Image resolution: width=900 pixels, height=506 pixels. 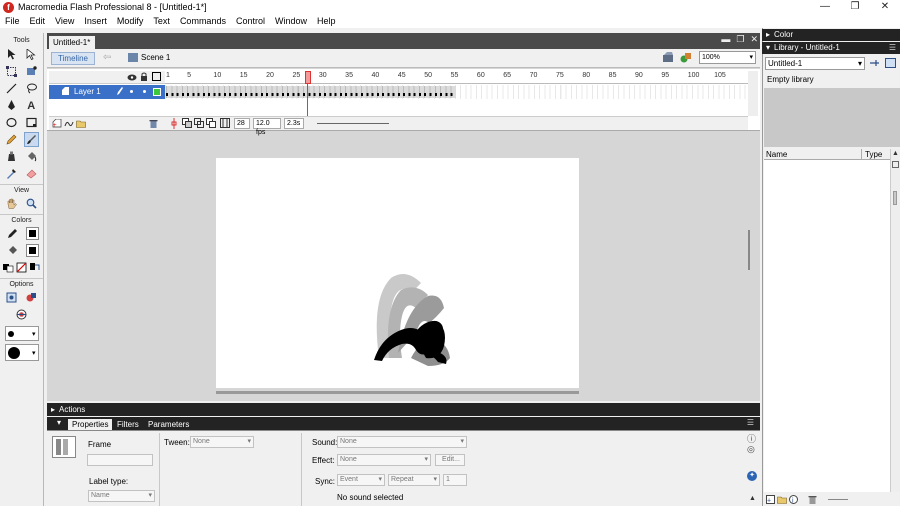 What do you see at coordinates (11, 297) in the screenshot?
I see `lock-fill-icon` at bounding box center [11, 297].